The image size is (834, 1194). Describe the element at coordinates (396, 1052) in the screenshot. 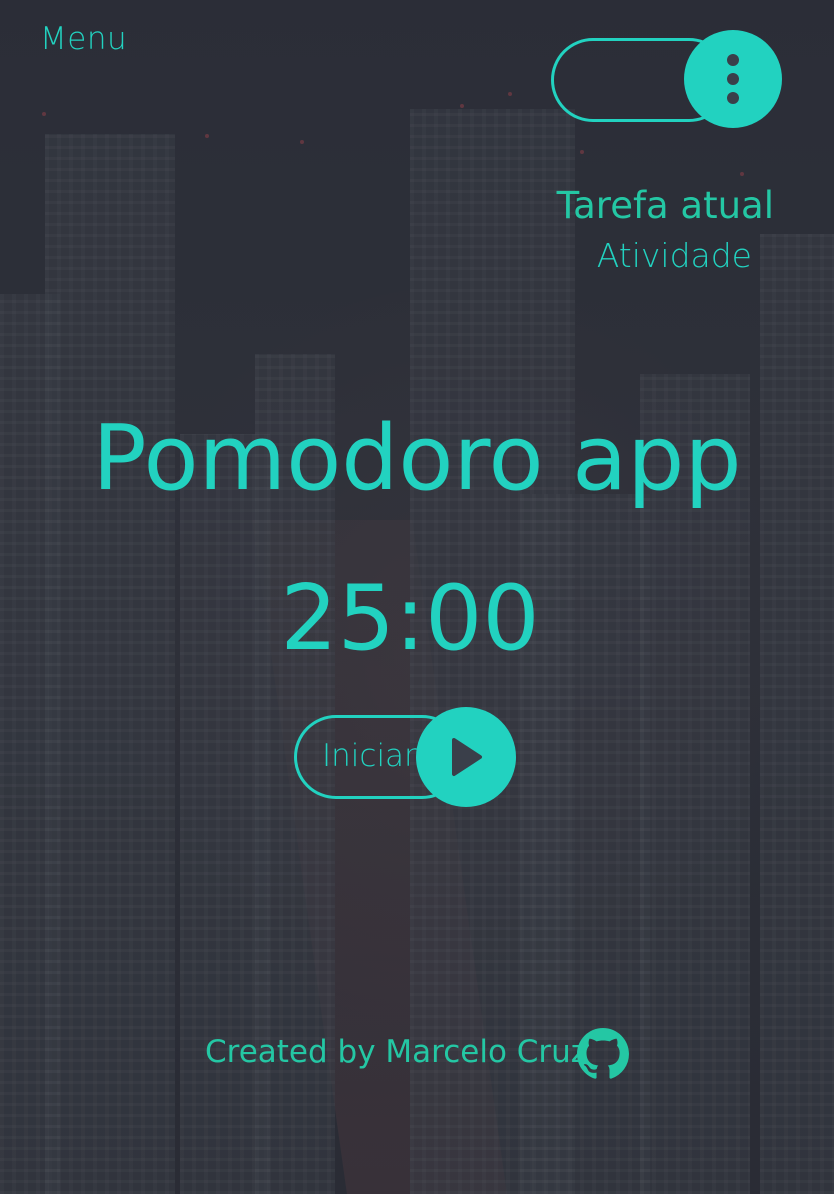

I see `credit-text: Created by Marcelo Cruz` at that location.